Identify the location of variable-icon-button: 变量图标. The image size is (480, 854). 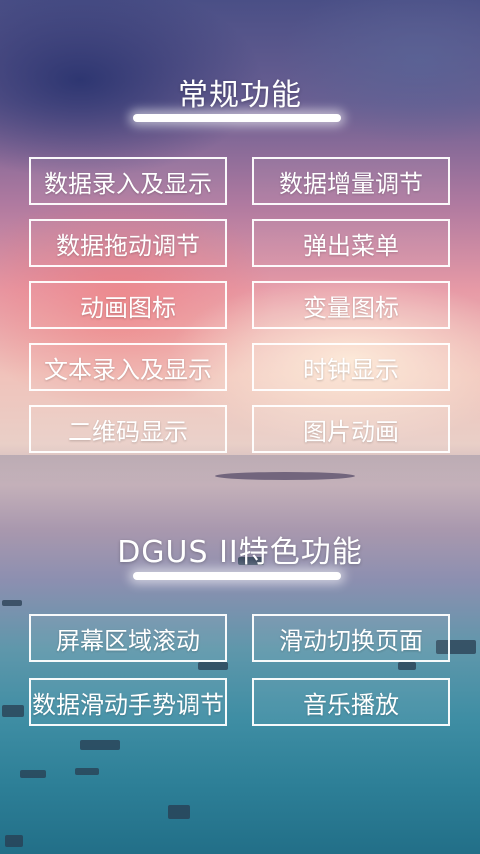
(351, 305).